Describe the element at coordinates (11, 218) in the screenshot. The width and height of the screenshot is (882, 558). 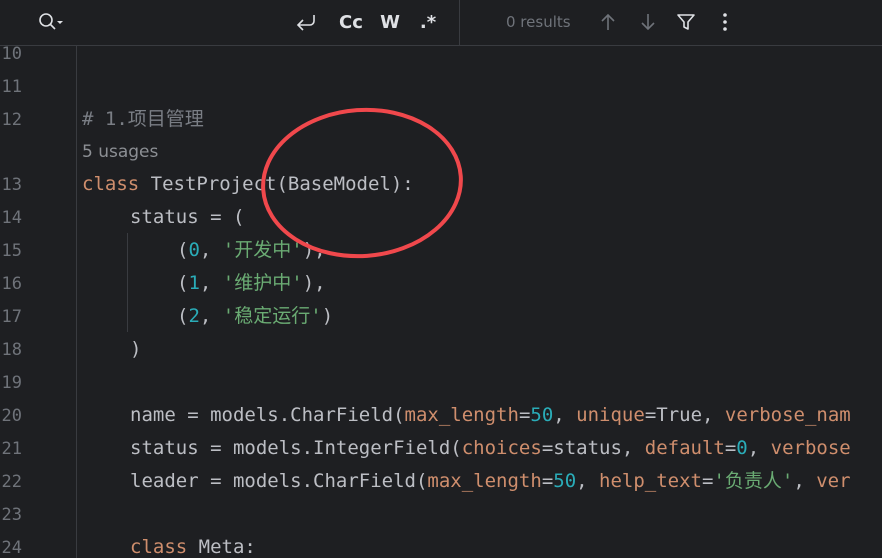
I see `line-number: 14` at that location.